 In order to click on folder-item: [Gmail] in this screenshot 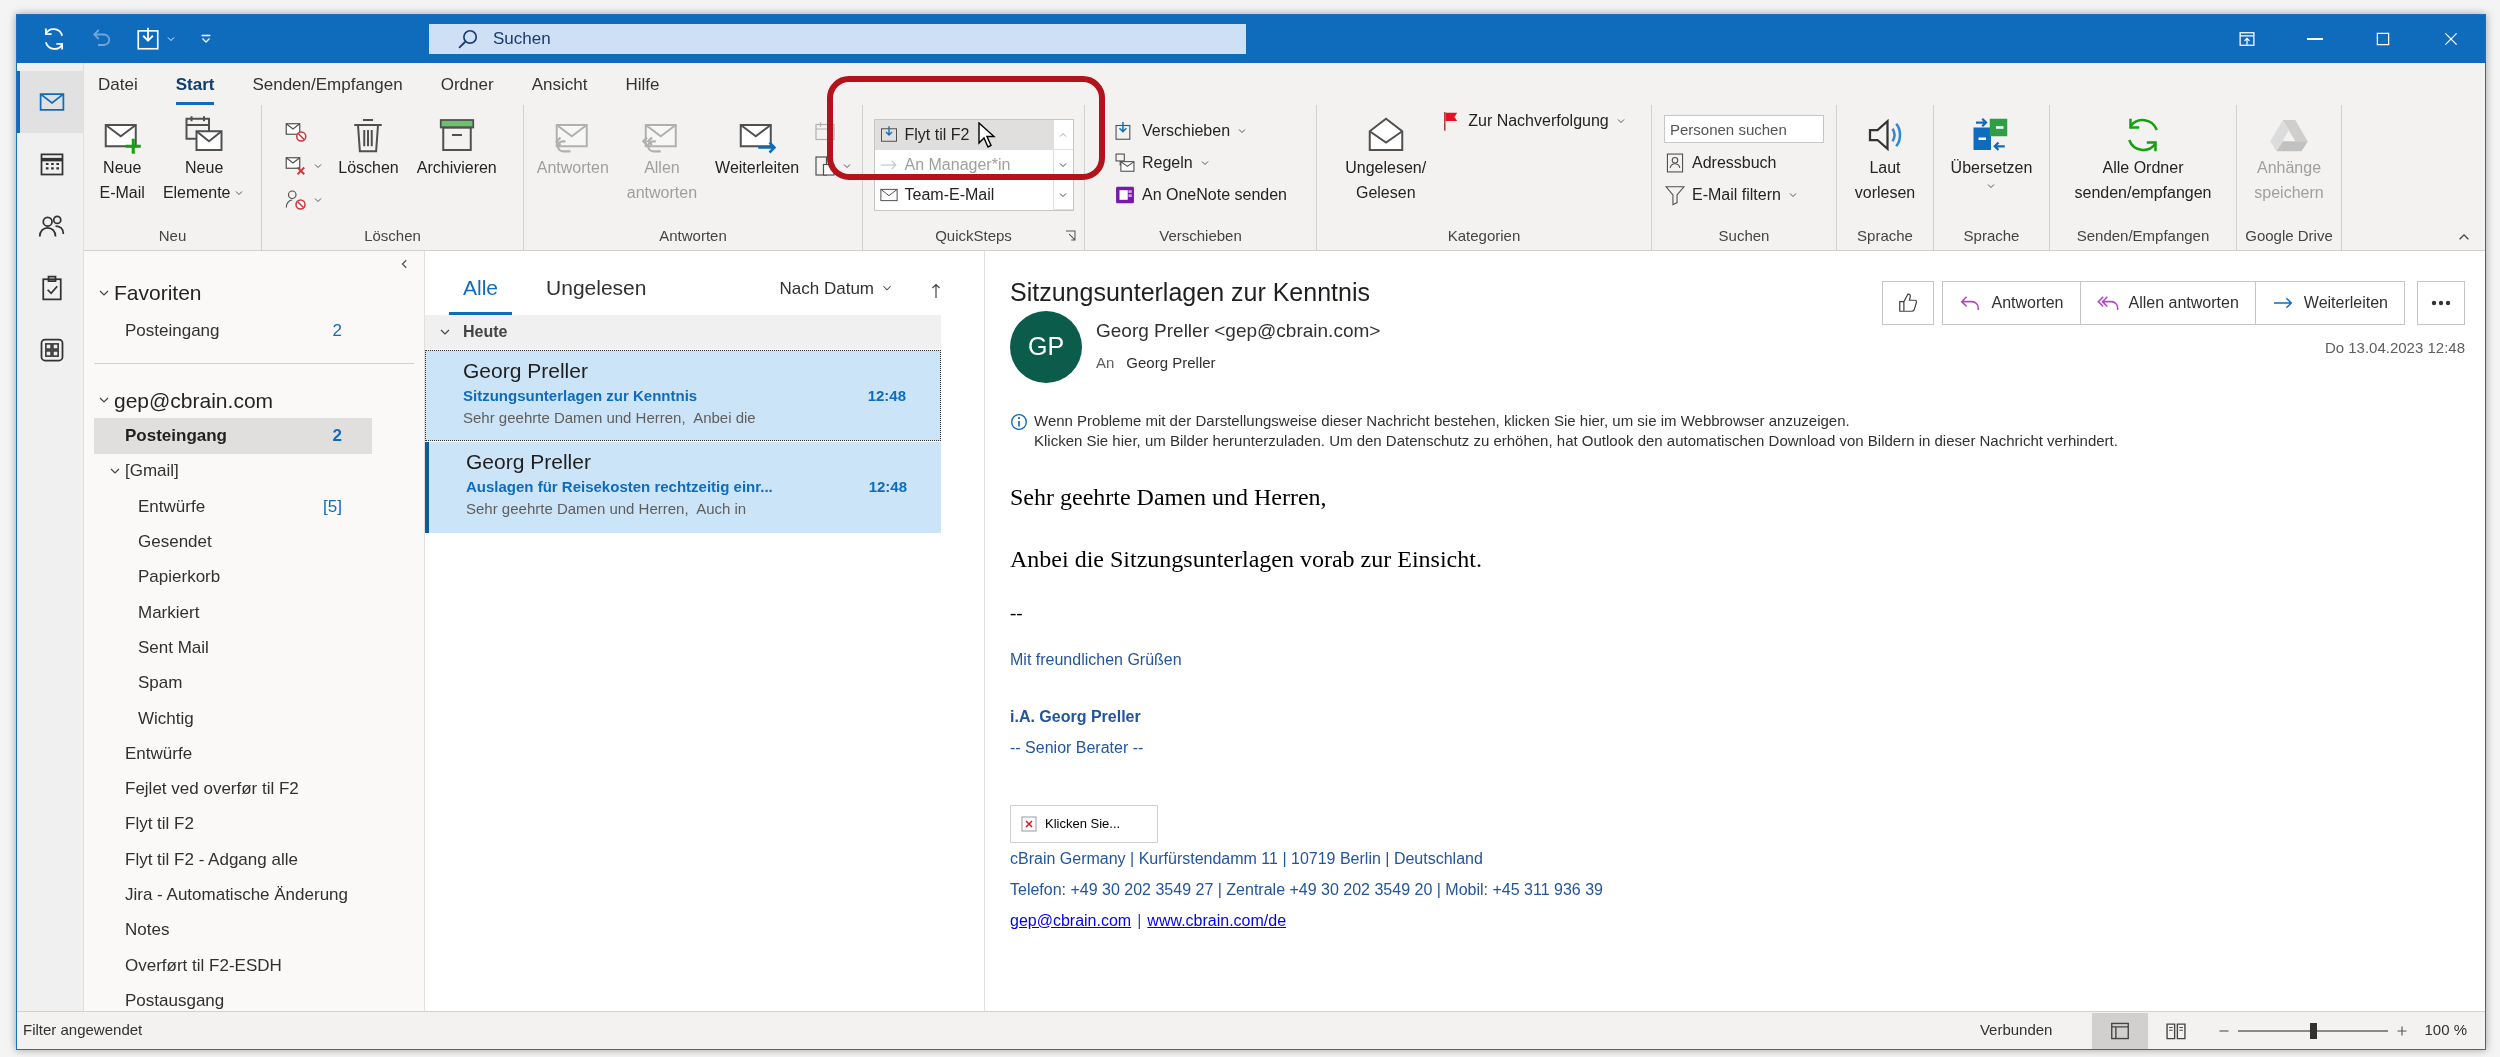, I will do `click(233, 471)`.